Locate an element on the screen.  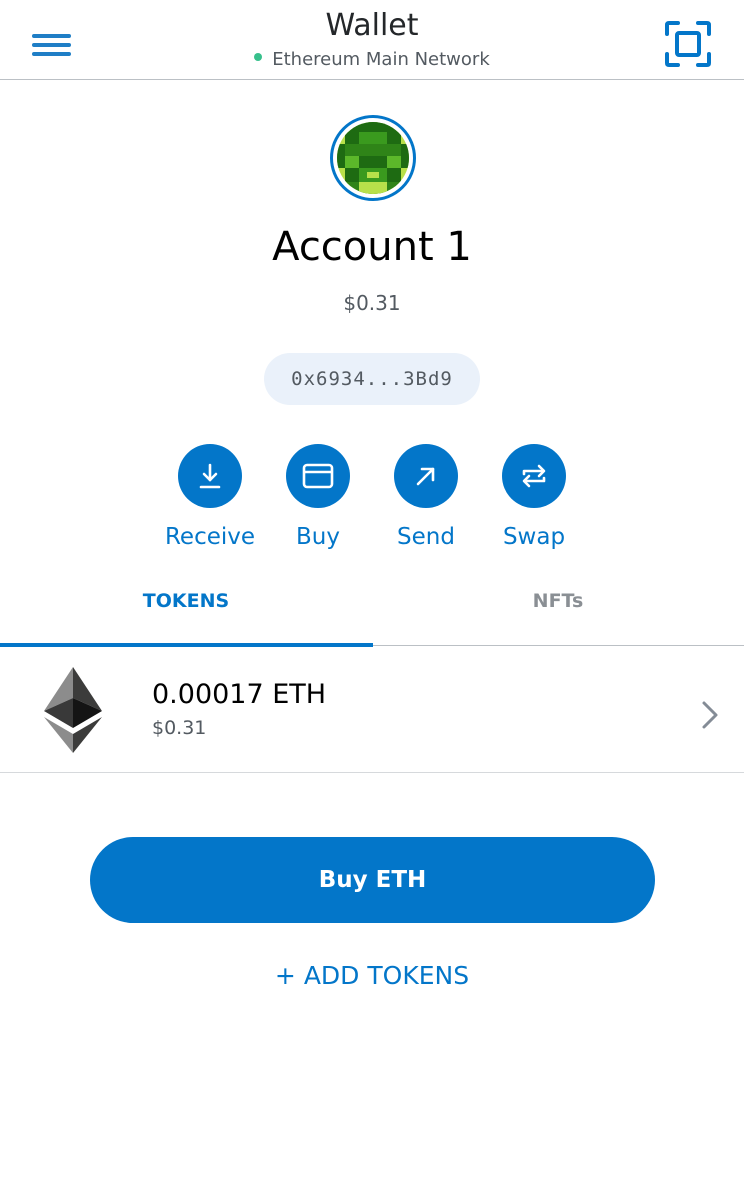
page-title: Wallet is located at coordinates (372, 25).